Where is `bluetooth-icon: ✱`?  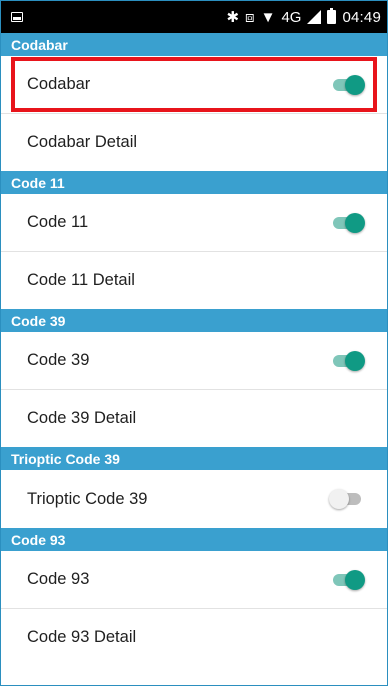 bluetooth-icon: ✱ is located at coordinates (233, 17).